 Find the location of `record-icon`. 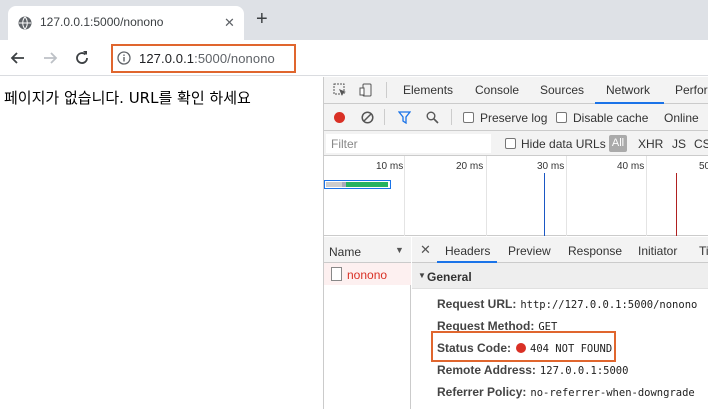

record-icon is located at coordinates (339, 117).